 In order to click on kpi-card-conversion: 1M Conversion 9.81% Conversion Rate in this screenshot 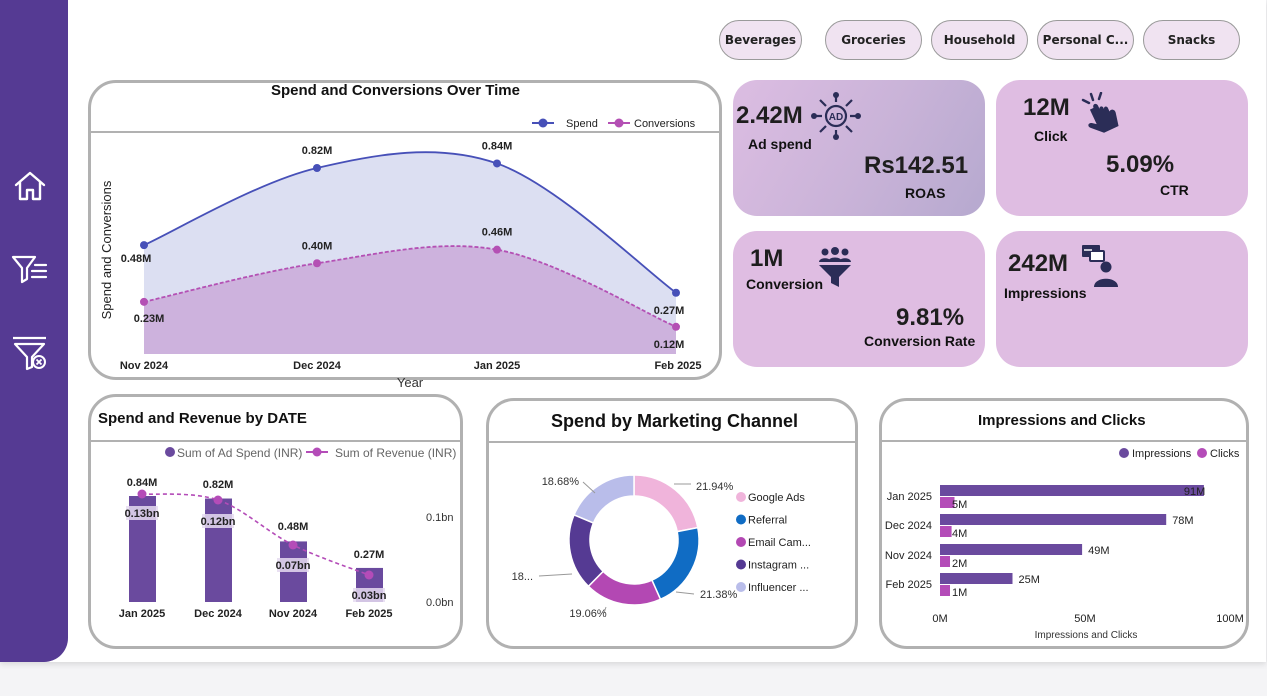, I will do `click(859, 299)`.